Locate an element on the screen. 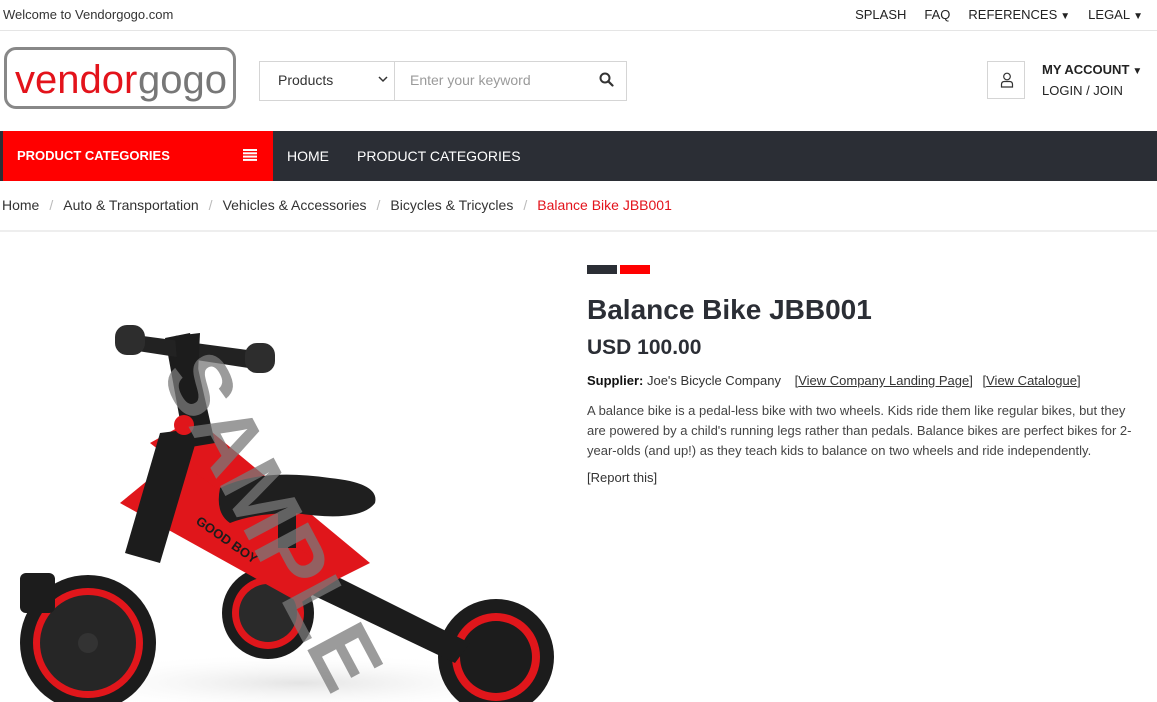 This screenshot has height=702, width=1157. breadcrumb-home: Home is located at coordinates (20, 205).